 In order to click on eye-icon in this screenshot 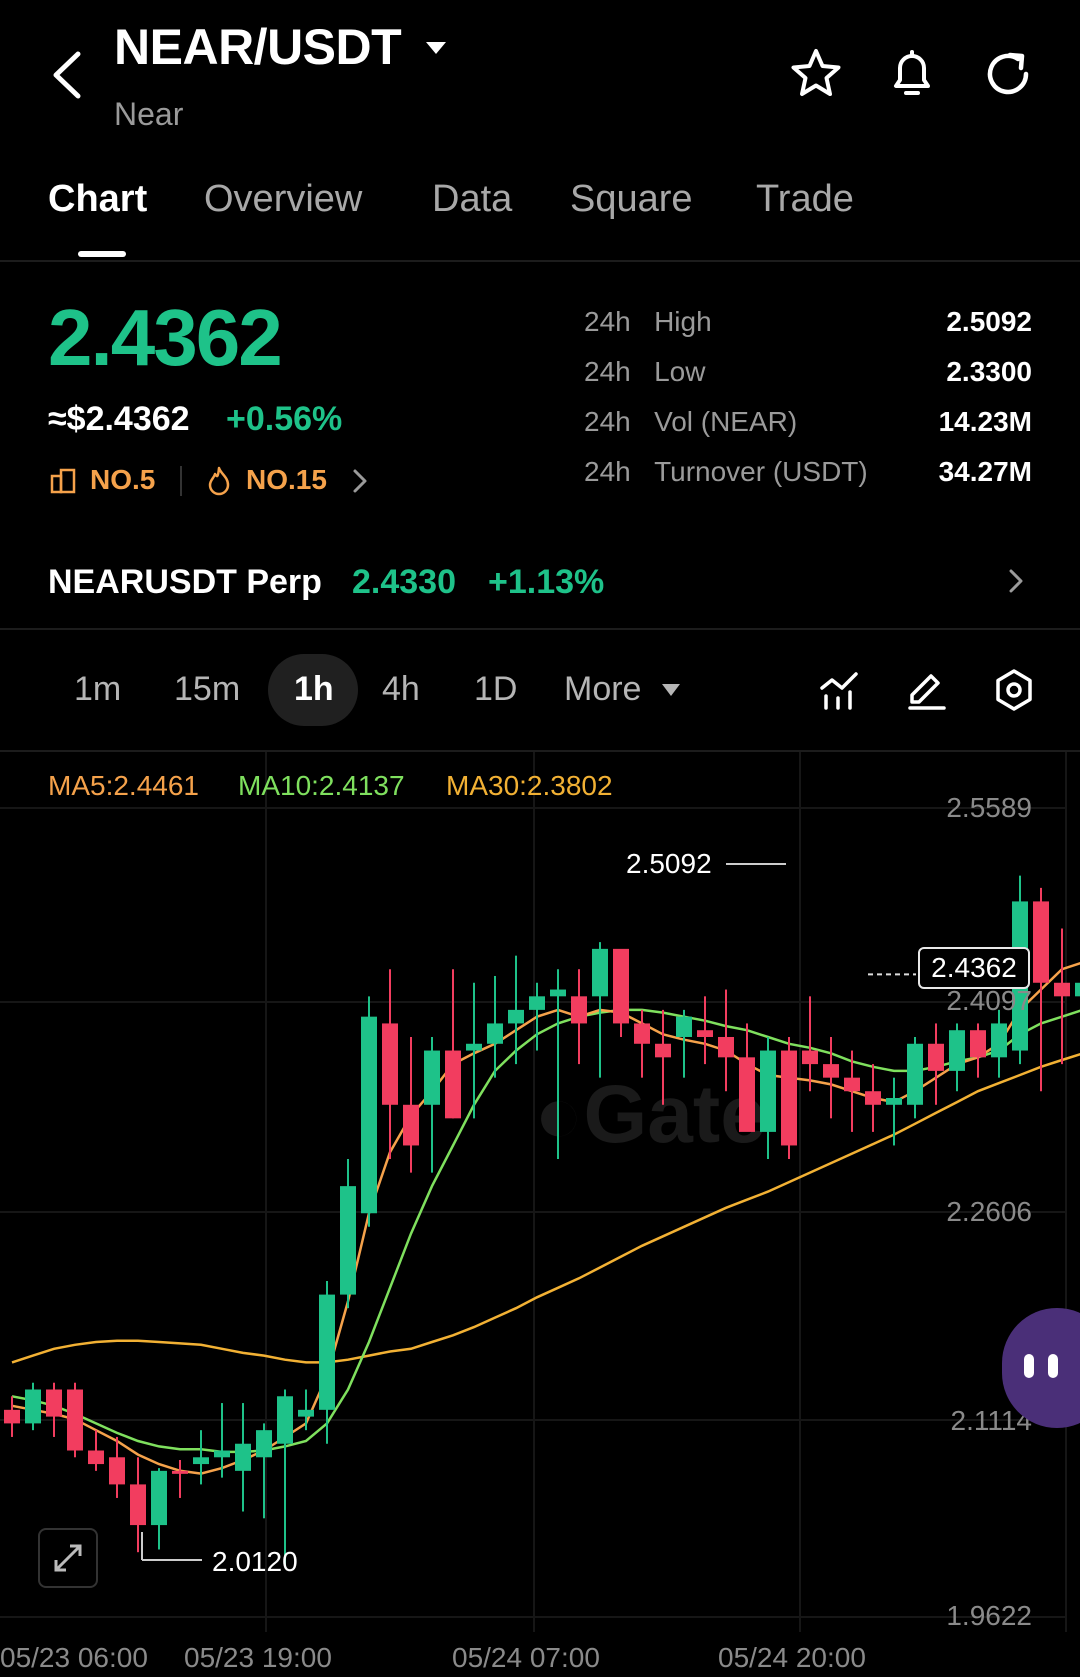, I will do `click(1029, 1366)`.